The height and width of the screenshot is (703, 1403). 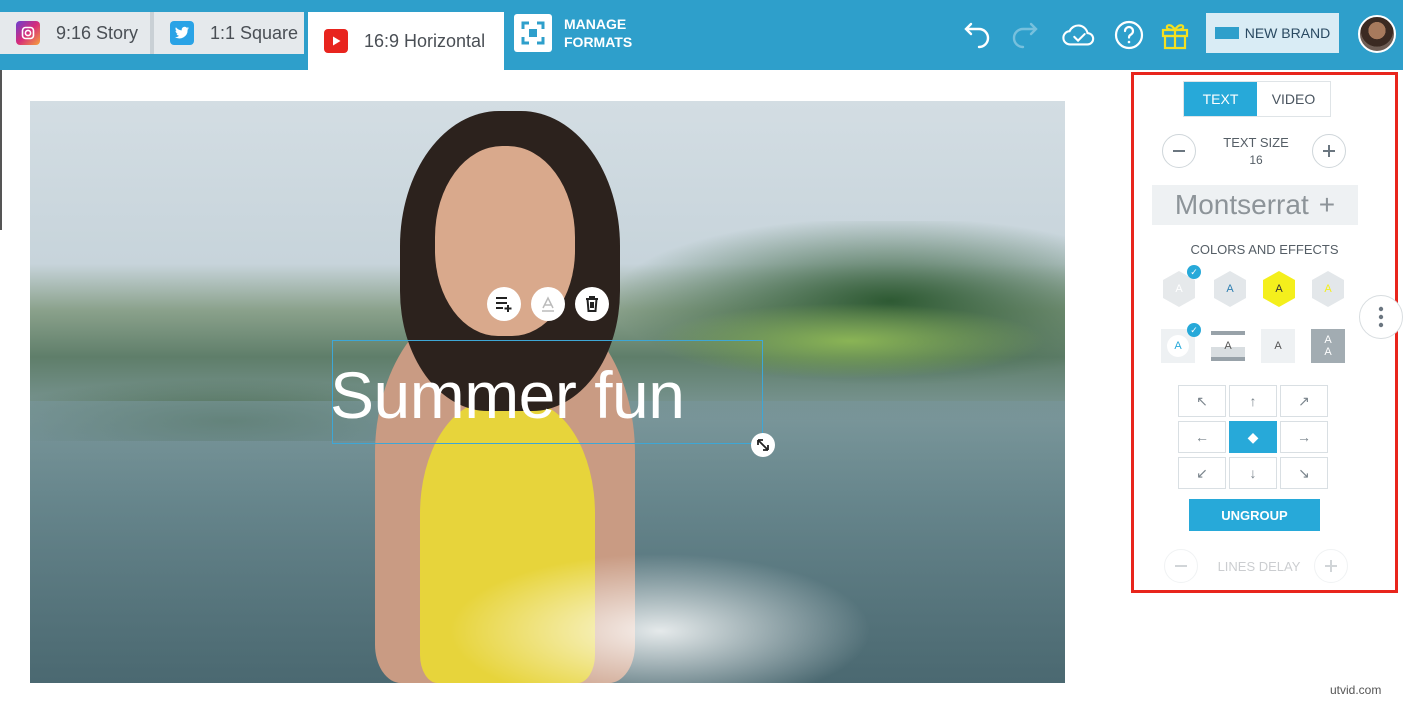 I want to click on formats-icon, so click(x=533, y=33).